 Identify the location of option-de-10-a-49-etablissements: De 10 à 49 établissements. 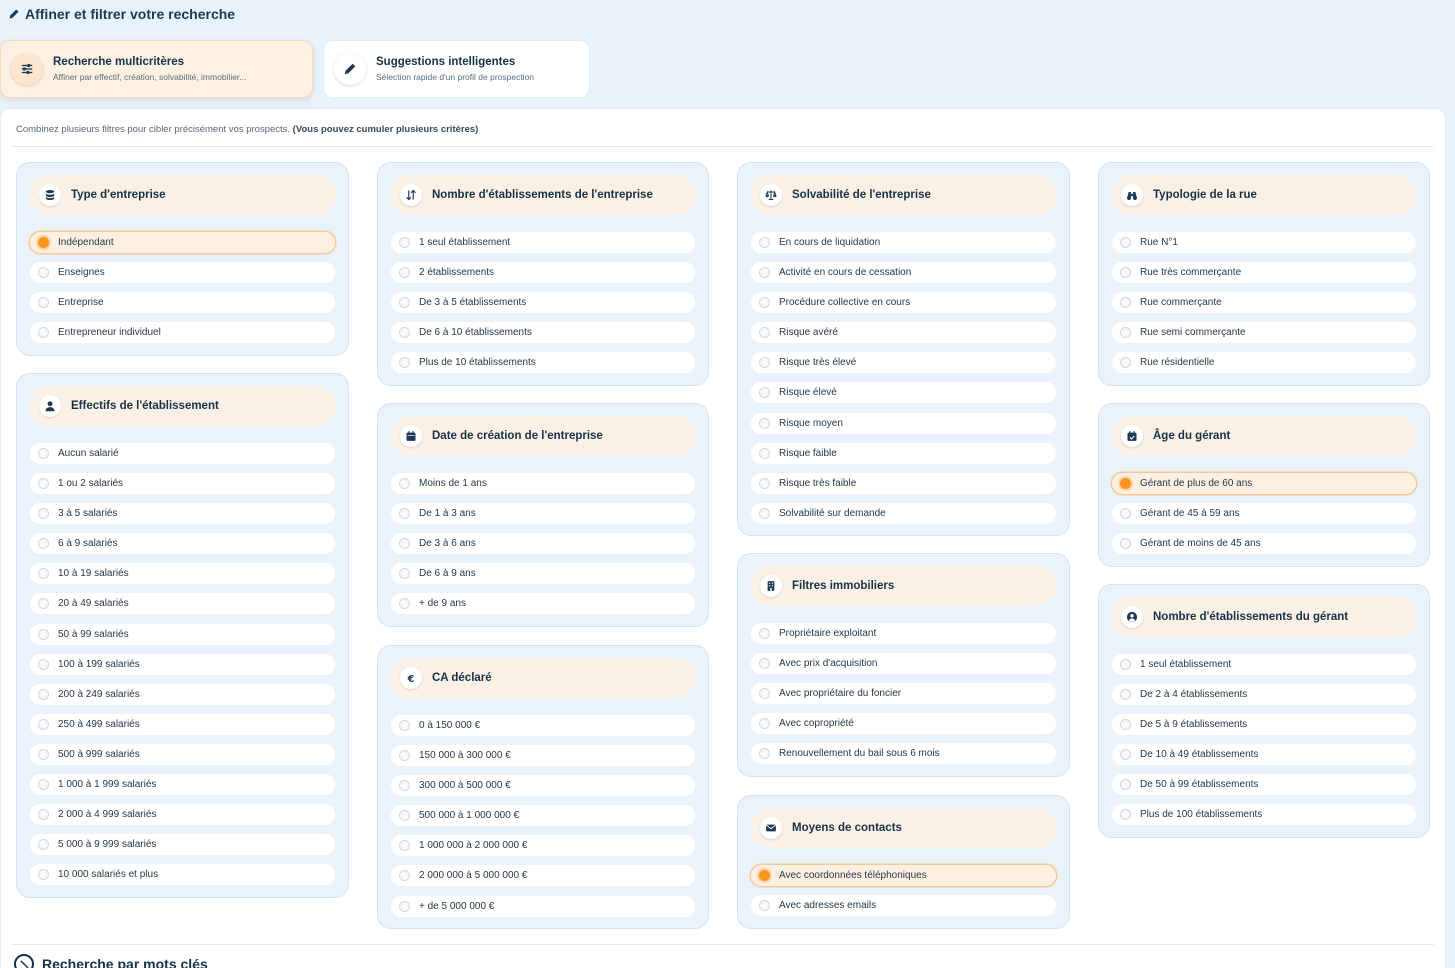
(1264, 755).